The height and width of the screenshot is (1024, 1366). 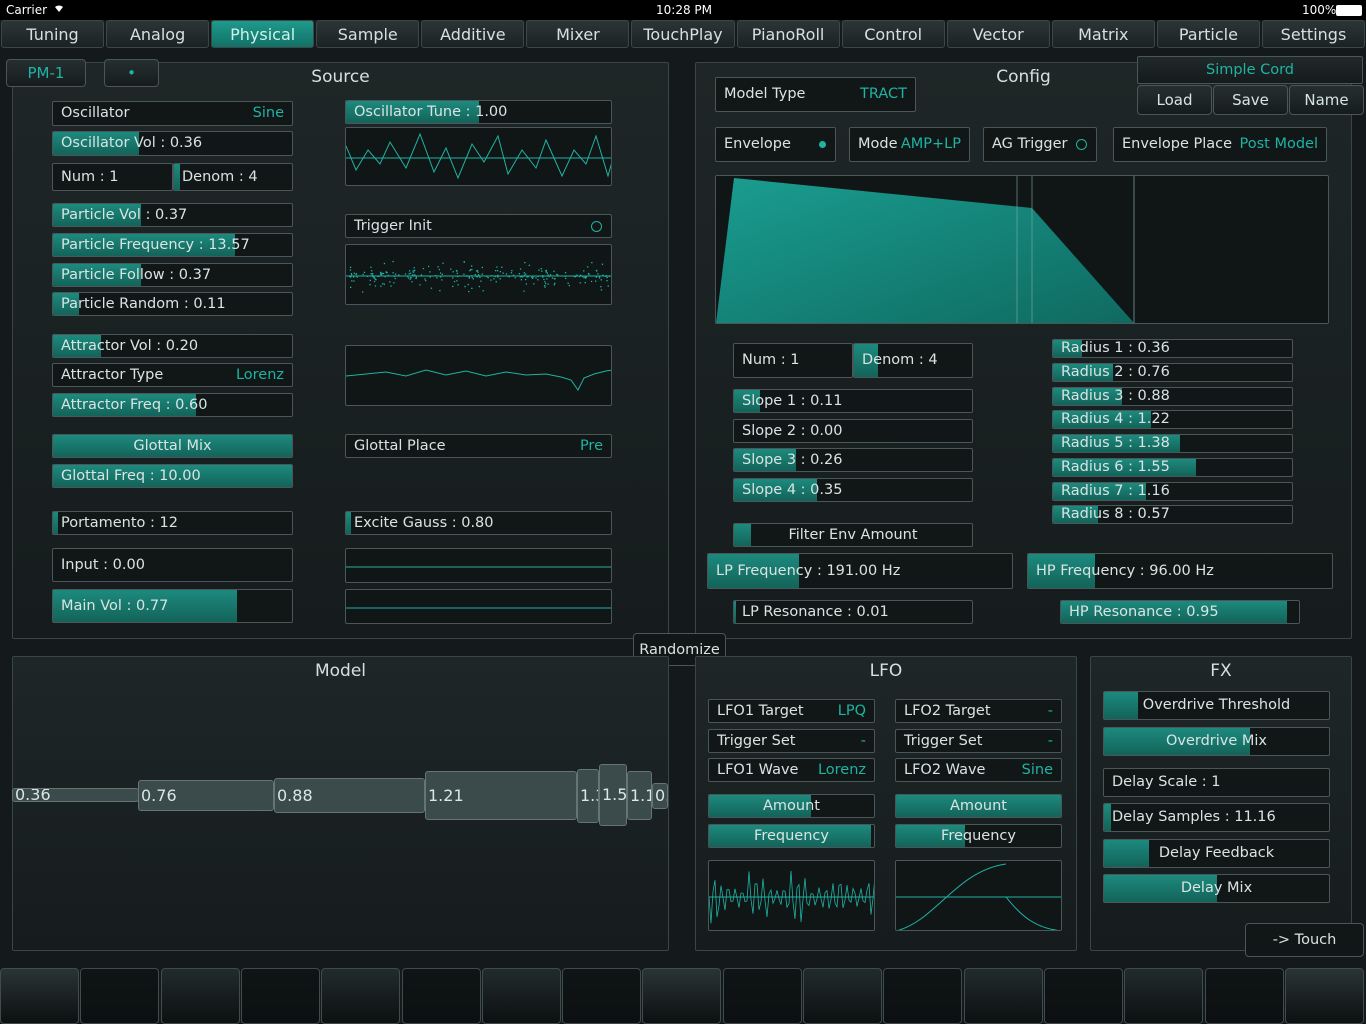 What do you see at coordinates (172, 523) in the screenshot?
I see `portamento-slider: Portamento : 12` at bounding box center [172, 523].